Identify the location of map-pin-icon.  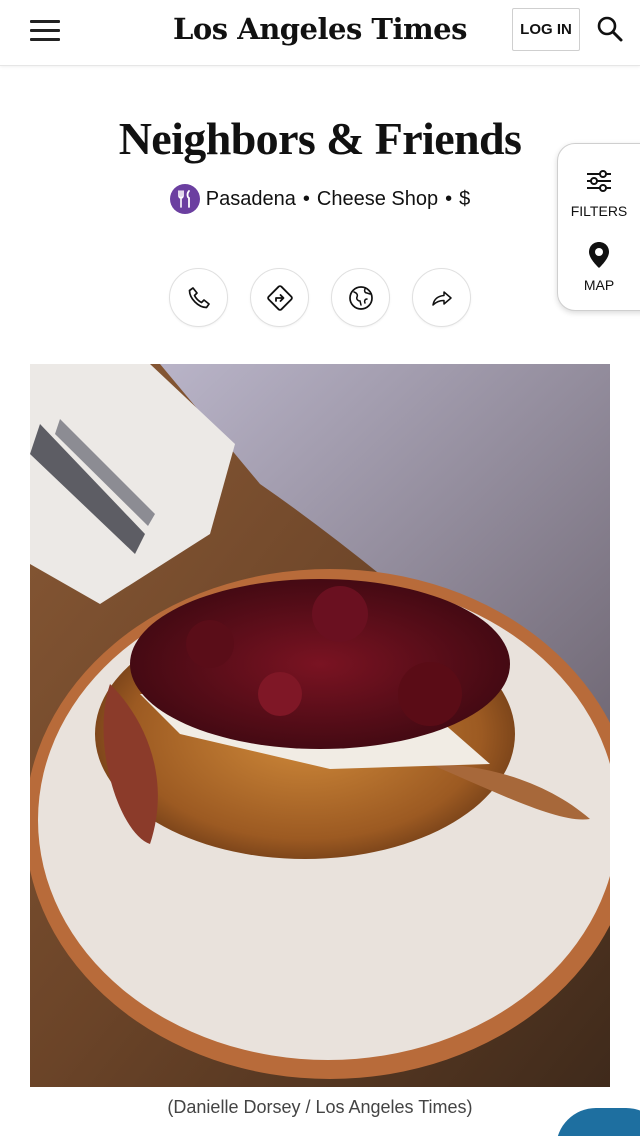
(599, 255).